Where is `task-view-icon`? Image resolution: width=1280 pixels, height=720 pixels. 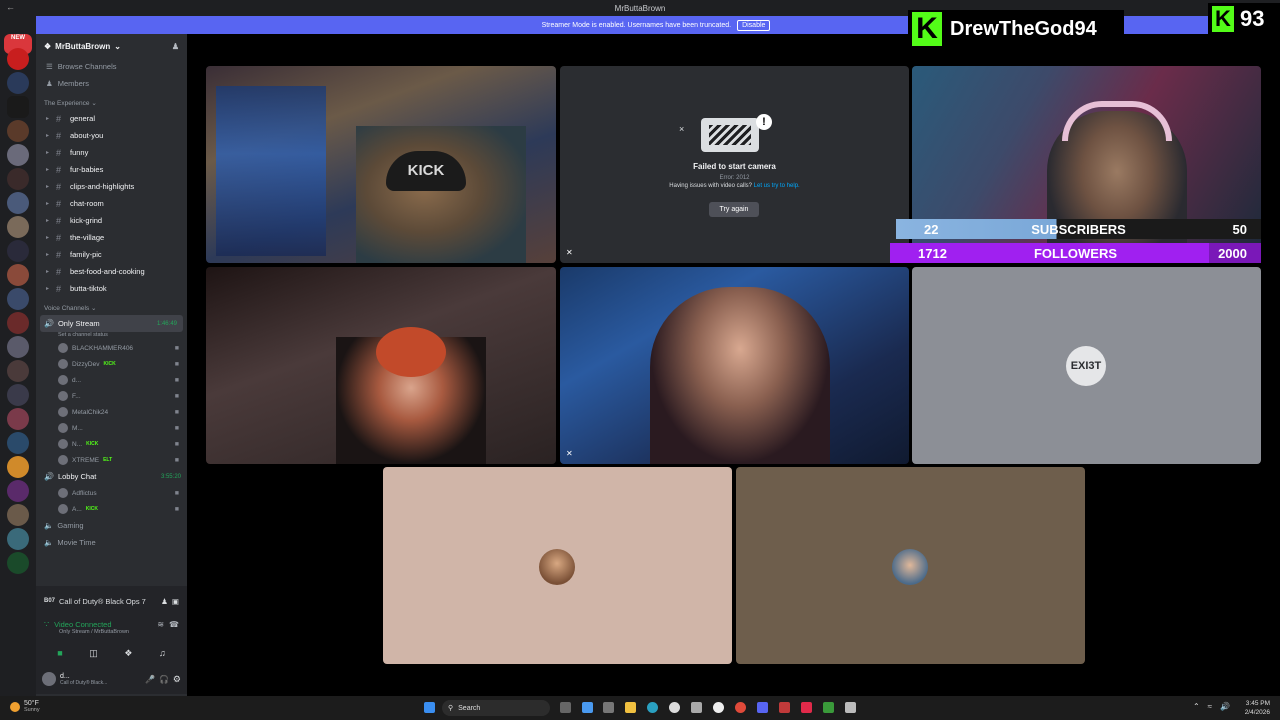
task-view-icon is located at coordinates (565, 707).